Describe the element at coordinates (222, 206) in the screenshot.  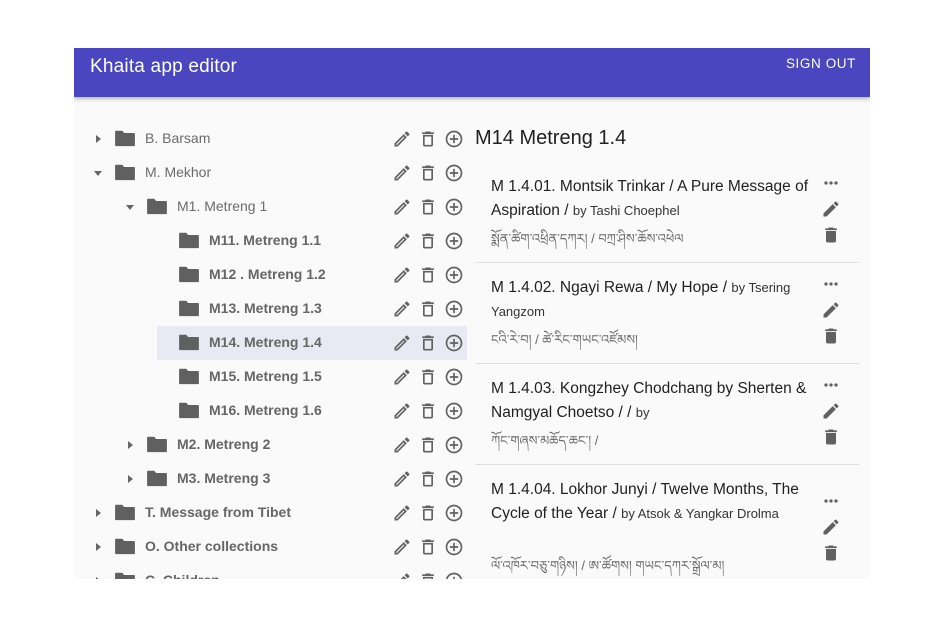
I see `tree-item-label: M1. Metreng 1` at that location.